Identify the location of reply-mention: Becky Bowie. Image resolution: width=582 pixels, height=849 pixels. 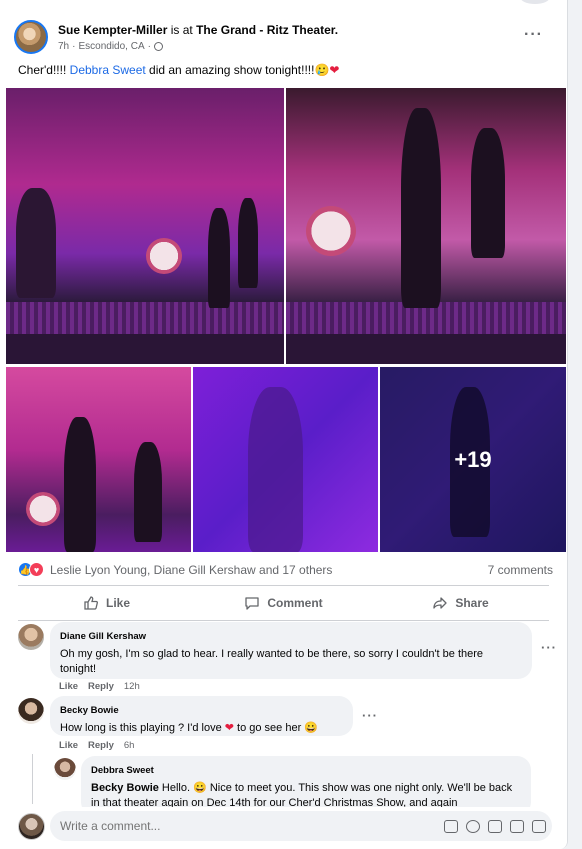
(125, 788).